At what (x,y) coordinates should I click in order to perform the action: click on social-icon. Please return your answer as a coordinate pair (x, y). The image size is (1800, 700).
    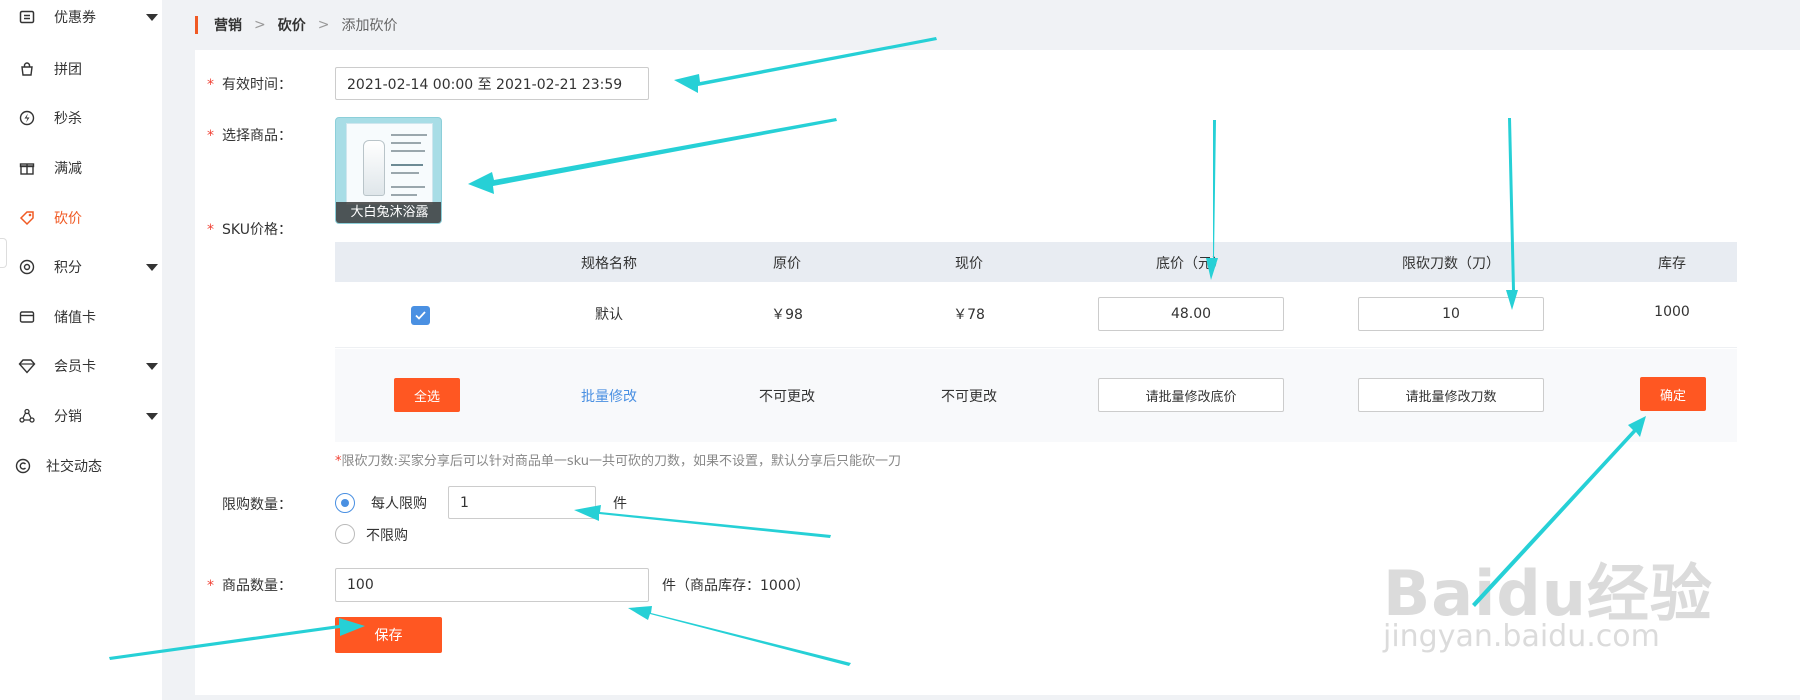
    Looking at the image, I should click on (23, 466).